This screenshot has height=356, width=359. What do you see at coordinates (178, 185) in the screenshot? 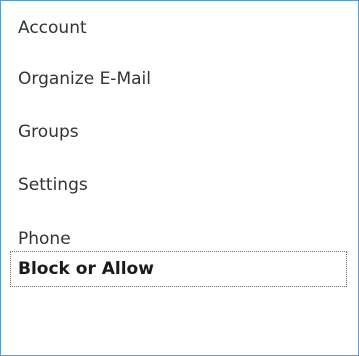
I see `nav-item-settings: Settings` at bounding box center [178, 185].